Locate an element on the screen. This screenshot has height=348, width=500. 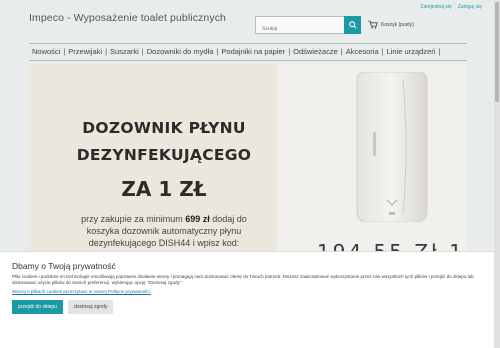
banner-subtext-pre: przy zakupie za minimum is located at coordinates (132, 219).